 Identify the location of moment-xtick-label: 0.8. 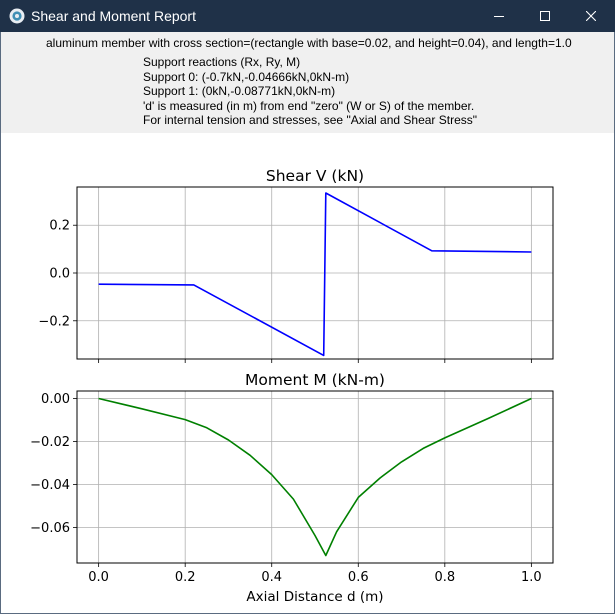
(444, 577).